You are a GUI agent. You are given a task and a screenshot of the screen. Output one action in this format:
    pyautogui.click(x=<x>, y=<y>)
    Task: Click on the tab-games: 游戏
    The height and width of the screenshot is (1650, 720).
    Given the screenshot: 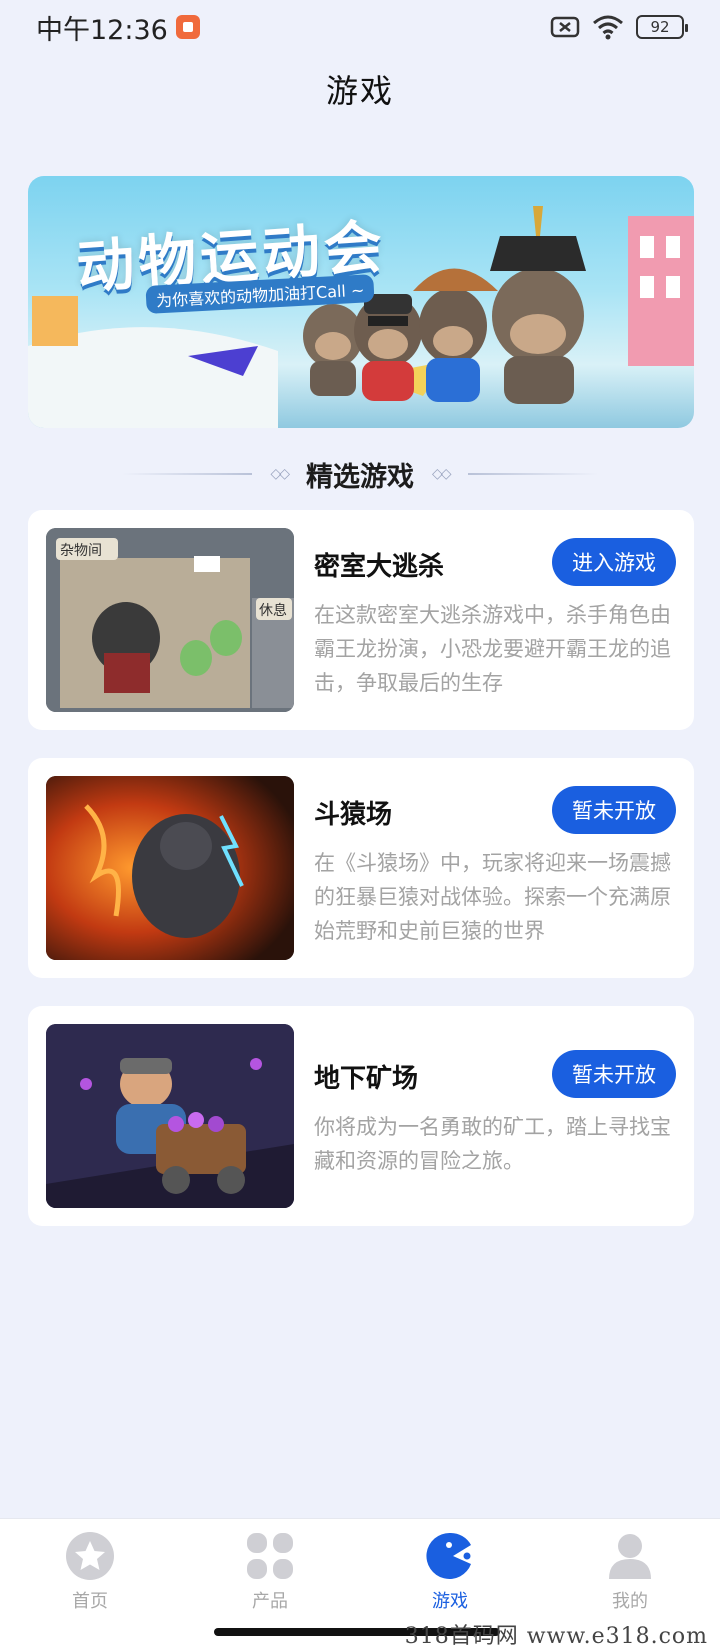 What is the action you would take?
    pyautogui.click(x=450, y=1572)
    